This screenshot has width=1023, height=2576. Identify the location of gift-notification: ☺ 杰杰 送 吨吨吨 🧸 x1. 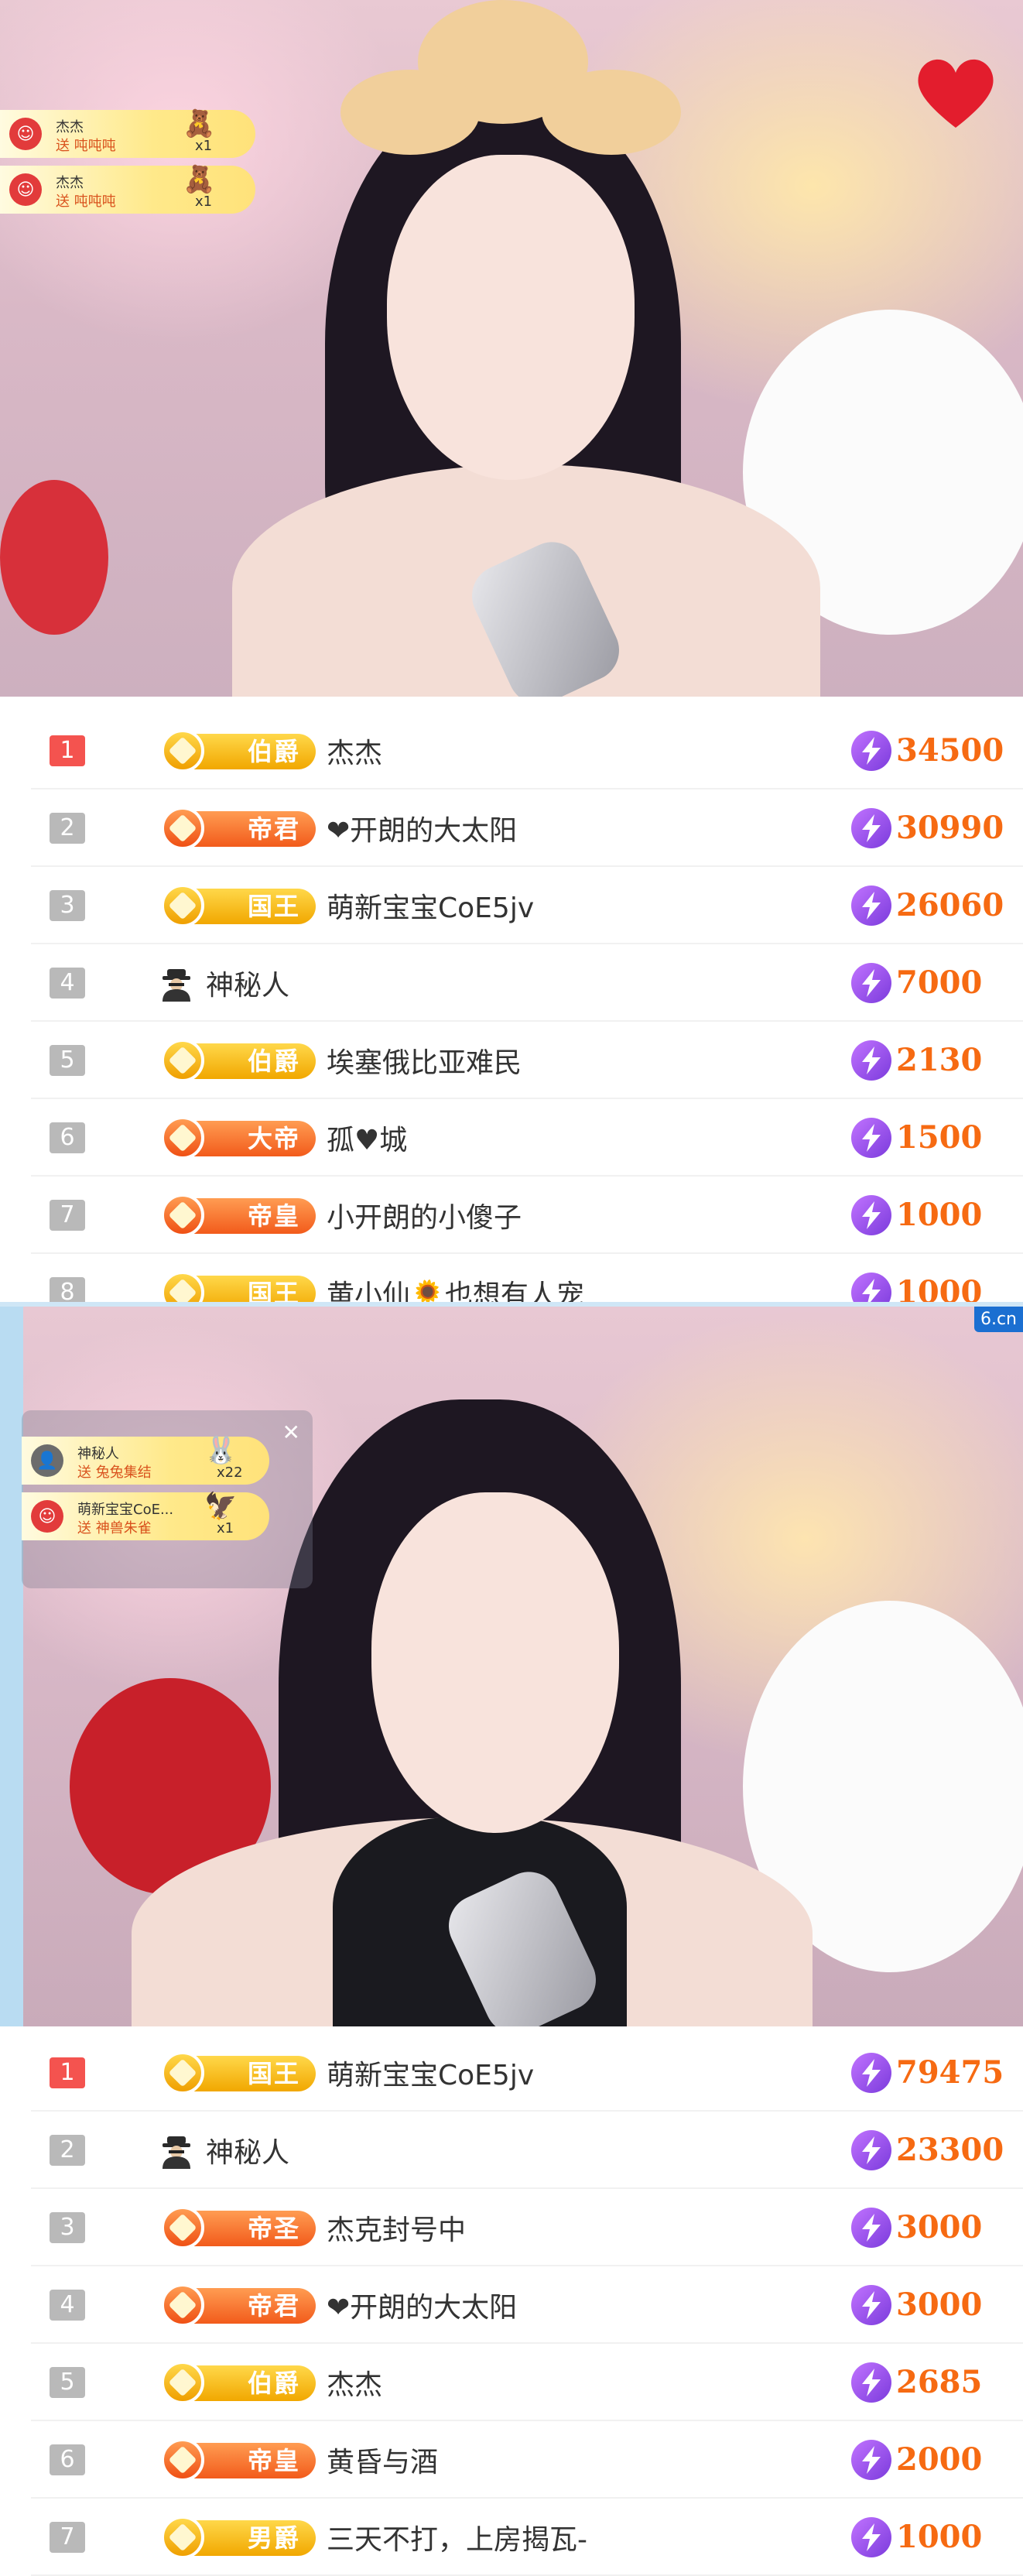
(127, 189).